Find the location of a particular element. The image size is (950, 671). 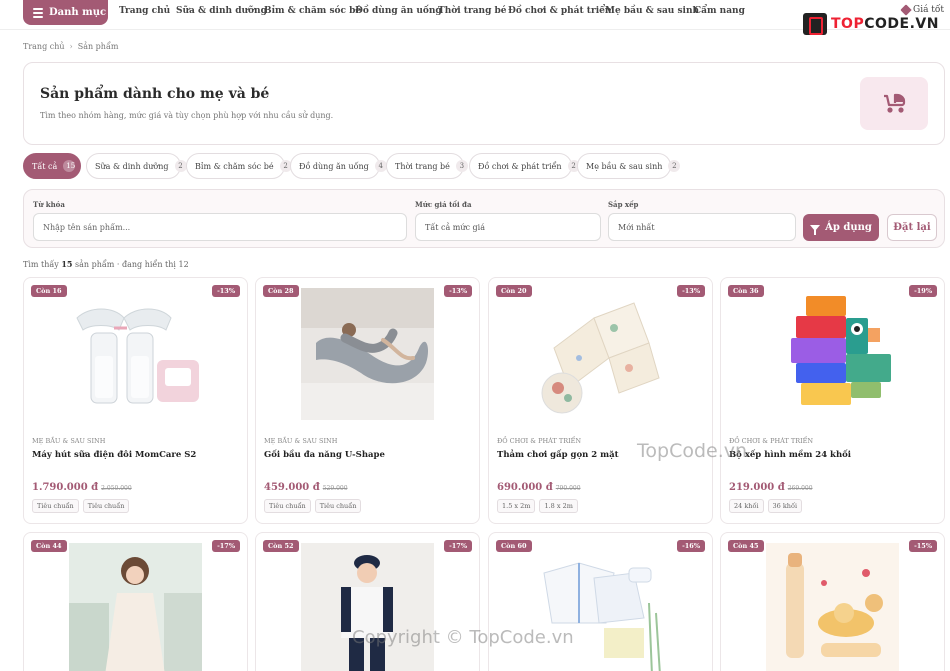

nav-link-milk: Sữa & dinh dưỡng is located at coordinates (221, 11).